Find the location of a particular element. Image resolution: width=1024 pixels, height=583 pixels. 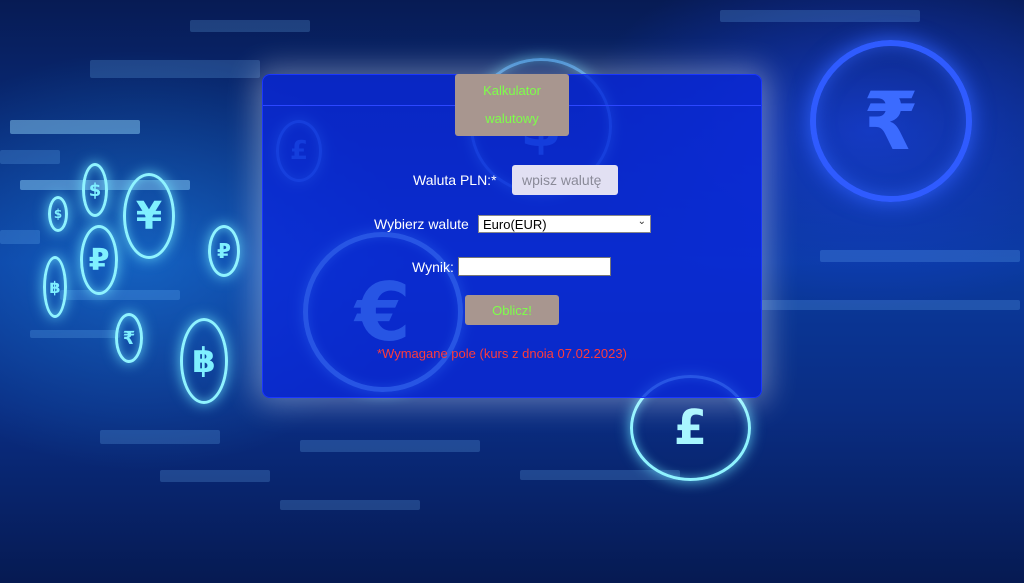

result-field is located at coordinates (534, 266).